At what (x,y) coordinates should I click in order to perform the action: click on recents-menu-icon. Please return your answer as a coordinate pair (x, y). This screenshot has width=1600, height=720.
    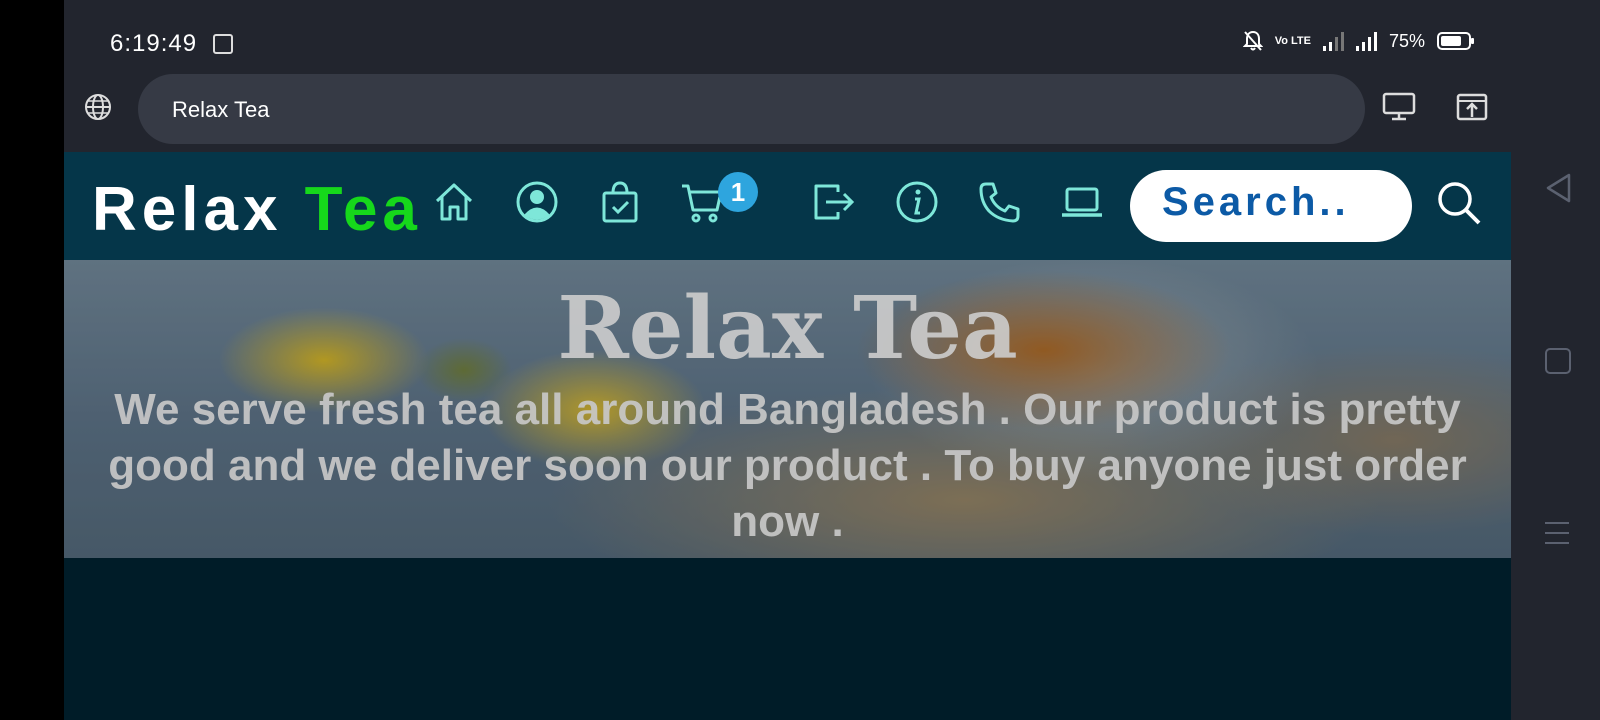
    Looking at the image, I should click on (1557, 533).